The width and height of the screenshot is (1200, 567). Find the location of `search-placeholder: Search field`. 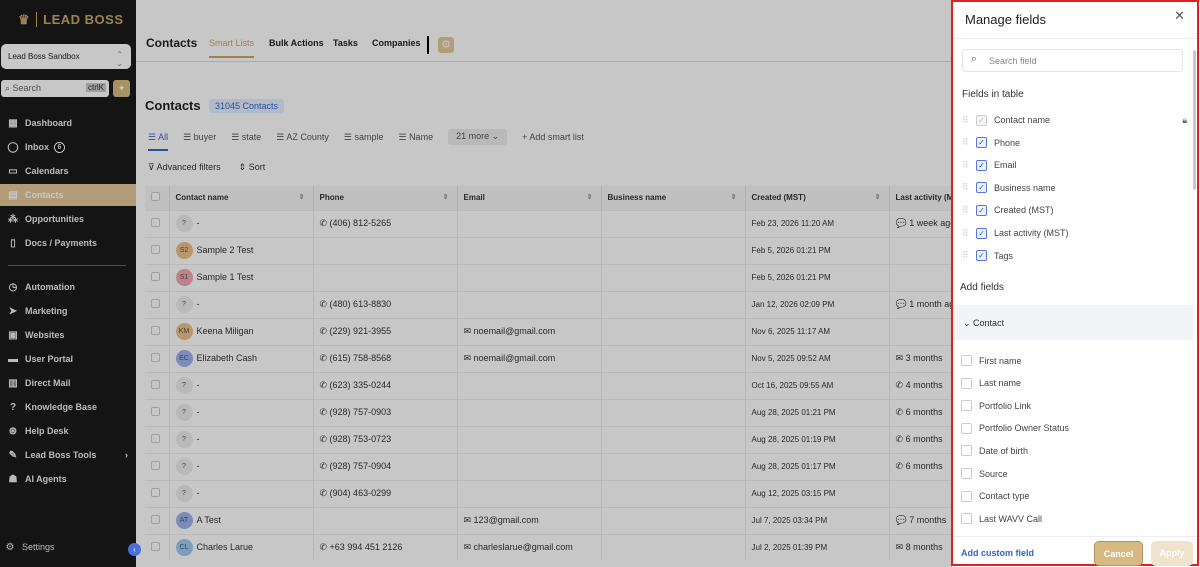

search-placeholder: Search field is located at coordinates (1013, 61).